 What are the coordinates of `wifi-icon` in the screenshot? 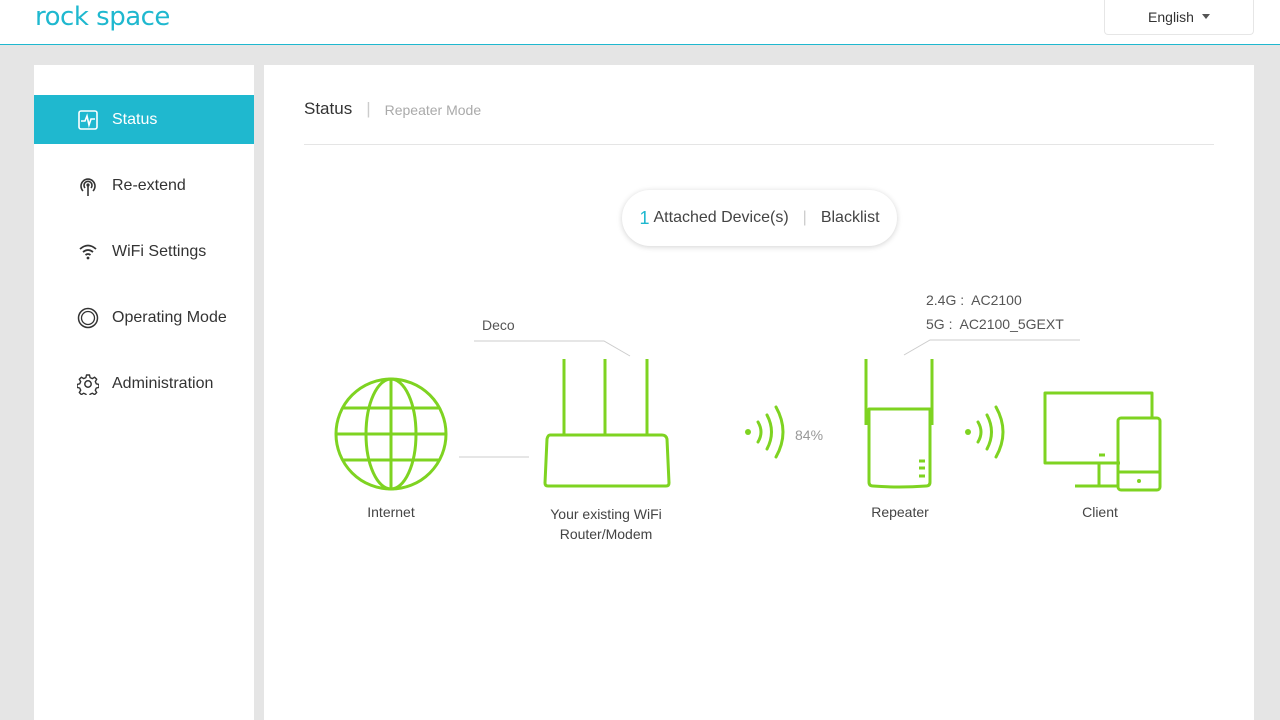 It's located at (88, 252).